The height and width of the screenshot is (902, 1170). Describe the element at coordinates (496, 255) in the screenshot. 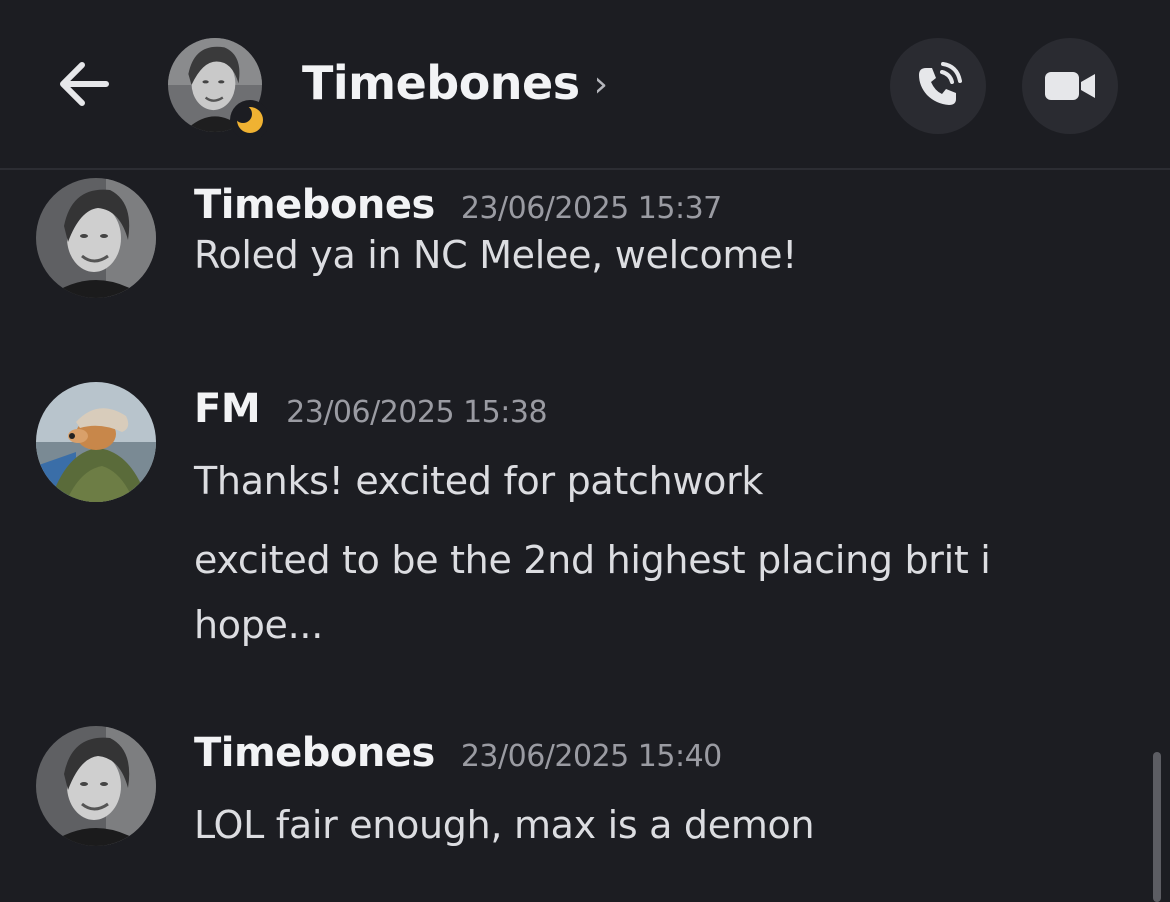

I see `message-text: Roled ya in NC Melee, welcome!` at that location.